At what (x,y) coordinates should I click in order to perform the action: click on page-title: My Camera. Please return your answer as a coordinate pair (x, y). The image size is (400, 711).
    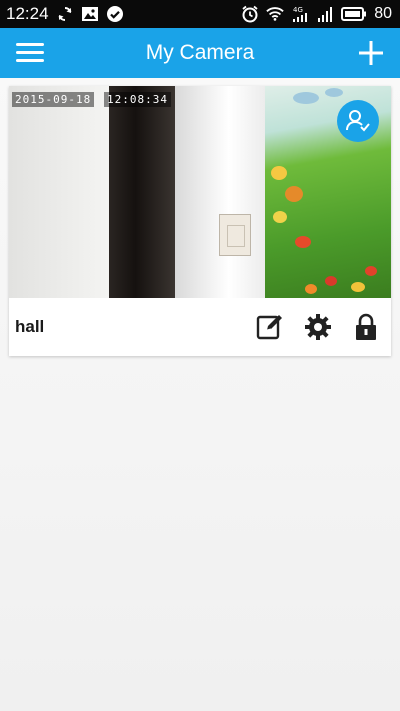
    Looking at the image, I should click on (200, 52).